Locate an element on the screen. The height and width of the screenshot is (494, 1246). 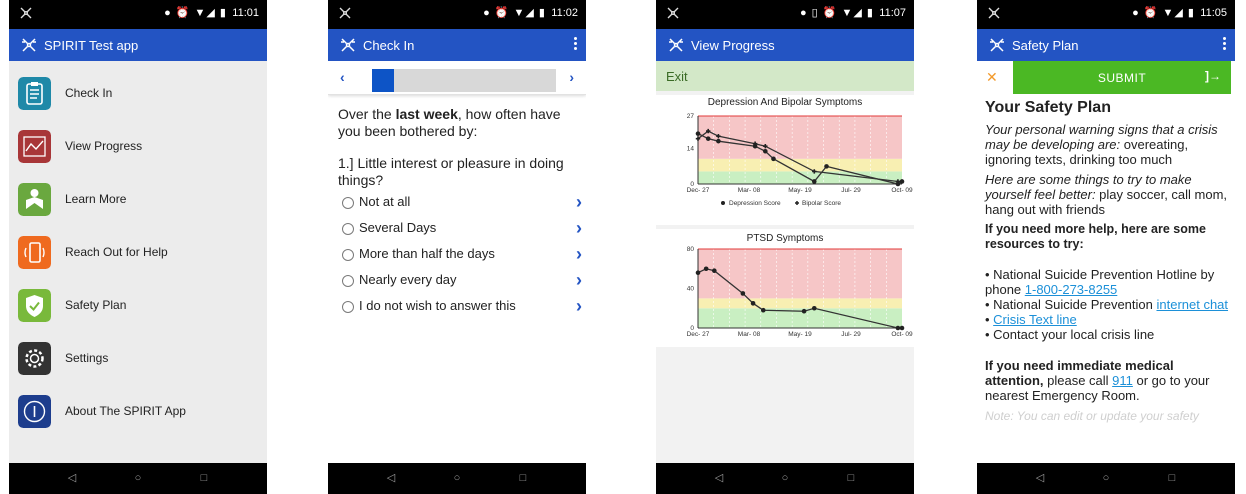
call-911-link: 911 is located at coordinates (1122, 380).